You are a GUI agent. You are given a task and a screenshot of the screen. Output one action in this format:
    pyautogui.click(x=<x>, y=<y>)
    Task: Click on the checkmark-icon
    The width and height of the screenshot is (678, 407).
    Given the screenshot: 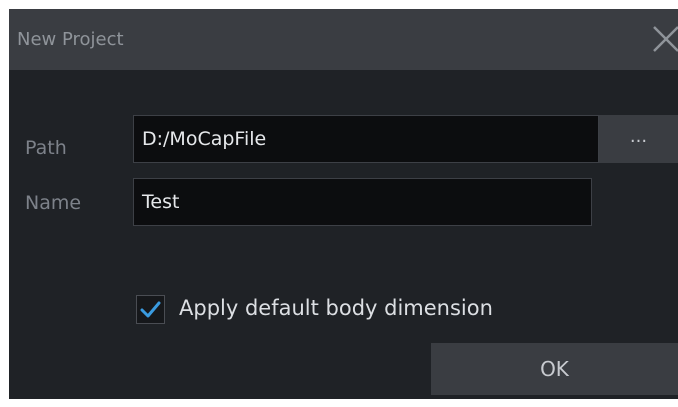 What is the action you would take?
    pyautogui.click(x=150, y=309)
    